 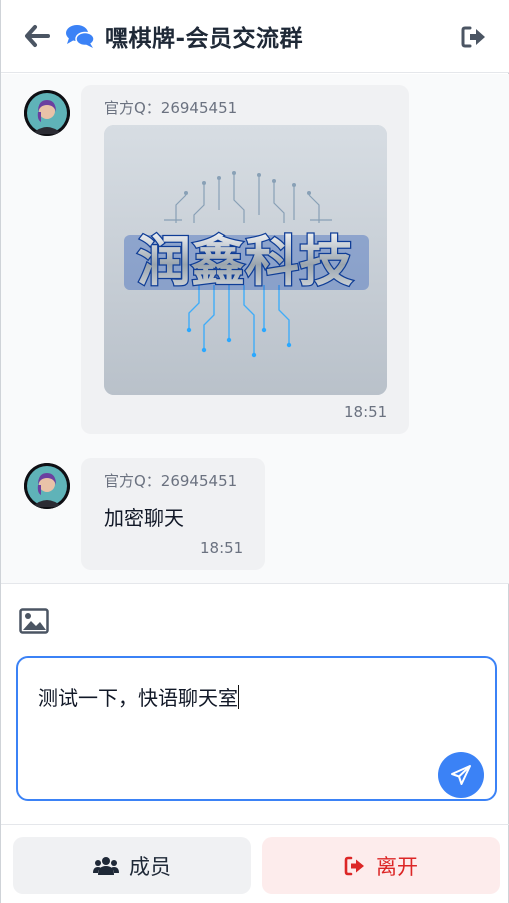 What do you see at coordinates (106, 866) in the screenshot?
I see `users-icon` at bounding box center [106, 866].